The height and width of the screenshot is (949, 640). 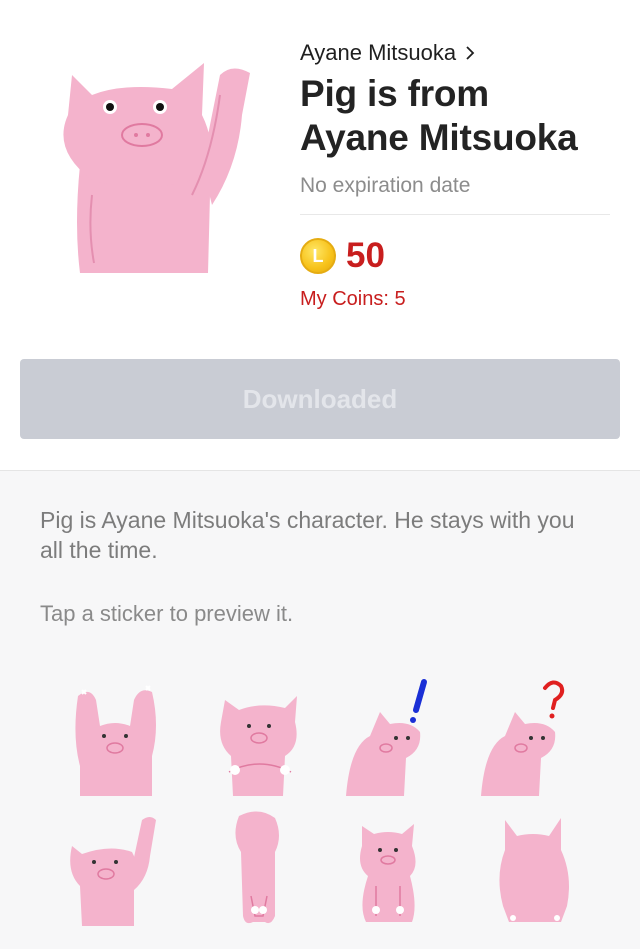 What do you see at coordinates (342, 256) in the screenshot?
I see `price-row: L 50` at bounding box center [342, 256].